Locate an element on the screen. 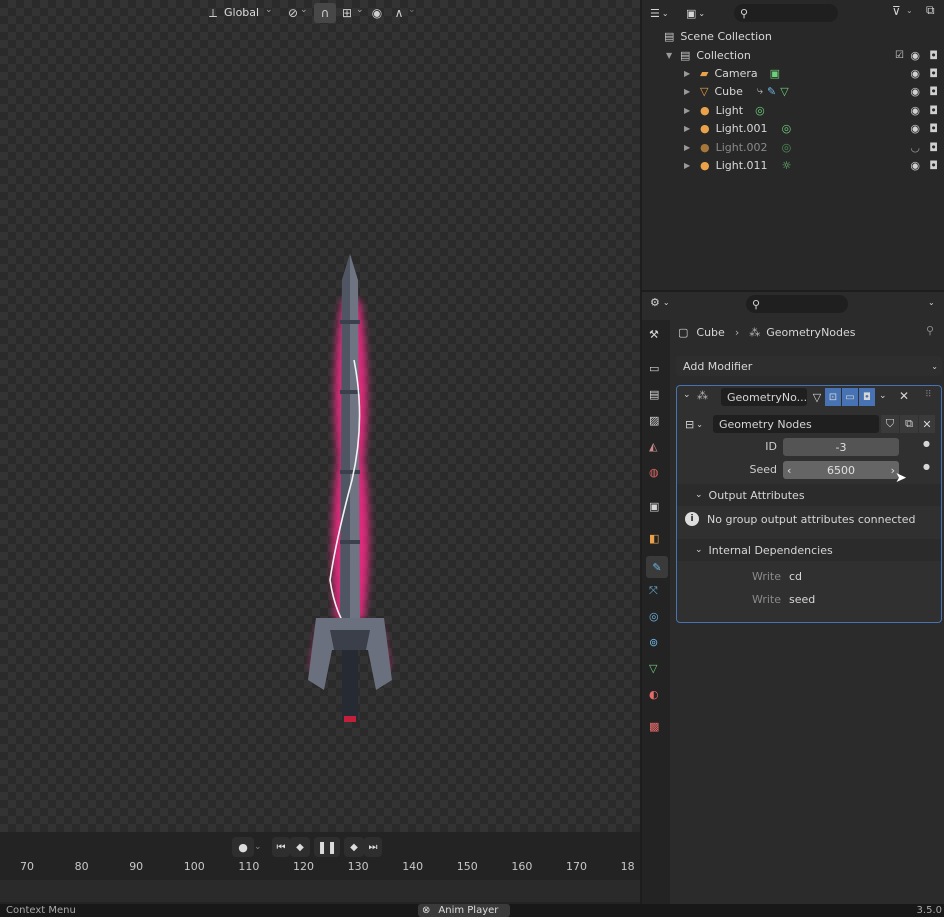 The width and height of the screenshot is (944, 917). on-cage-icon: ▽ is located at coordinates (817, 397).